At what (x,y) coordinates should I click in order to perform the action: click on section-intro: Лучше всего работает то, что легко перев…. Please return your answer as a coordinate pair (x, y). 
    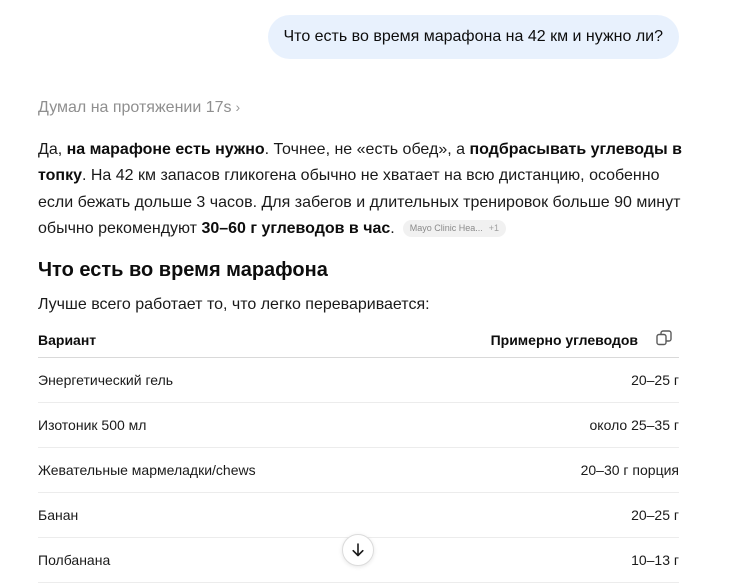
    Looking at the image, I should click on (234, 304).